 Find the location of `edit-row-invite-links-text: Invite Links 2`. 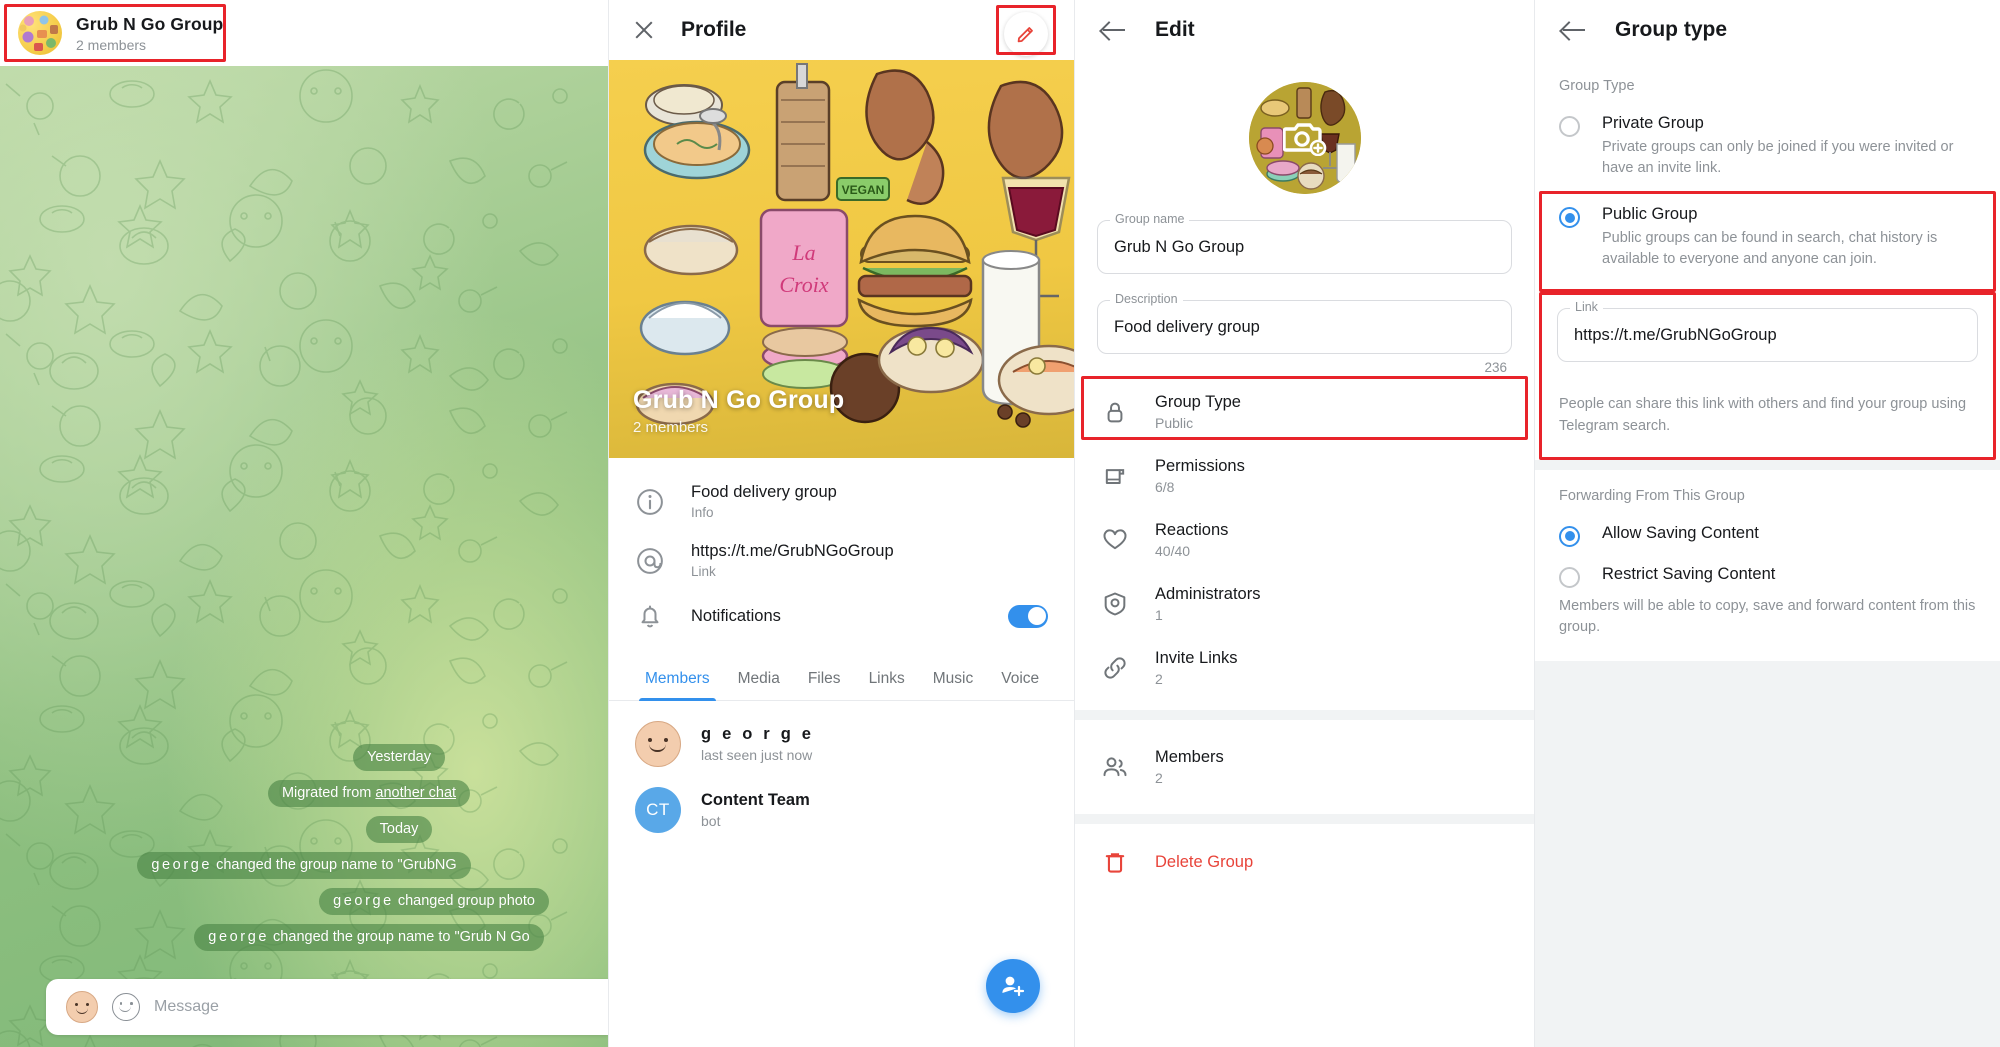

edit-row-invite-links-text: Invite Links 2 is located at coordinates (1196, 668).